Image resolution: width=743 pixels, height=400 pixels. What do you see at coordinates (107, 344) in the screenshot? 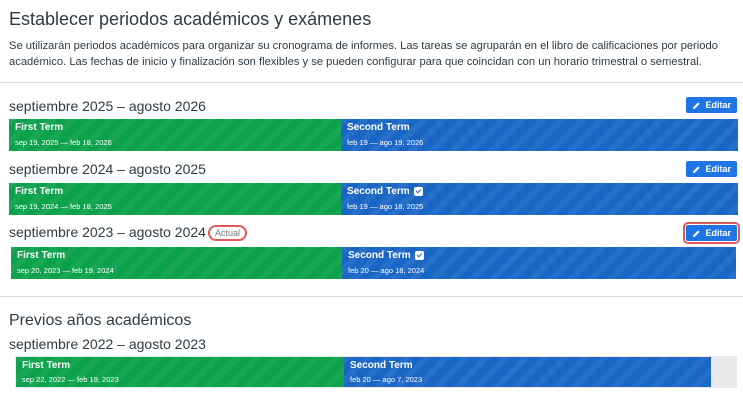
I see `academic-year-title: septiembre 2022 – agosto 2023` at bounding box center [107, 344].